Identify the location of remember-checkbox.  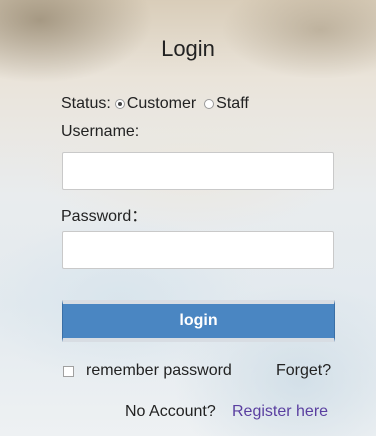
(68, 371).